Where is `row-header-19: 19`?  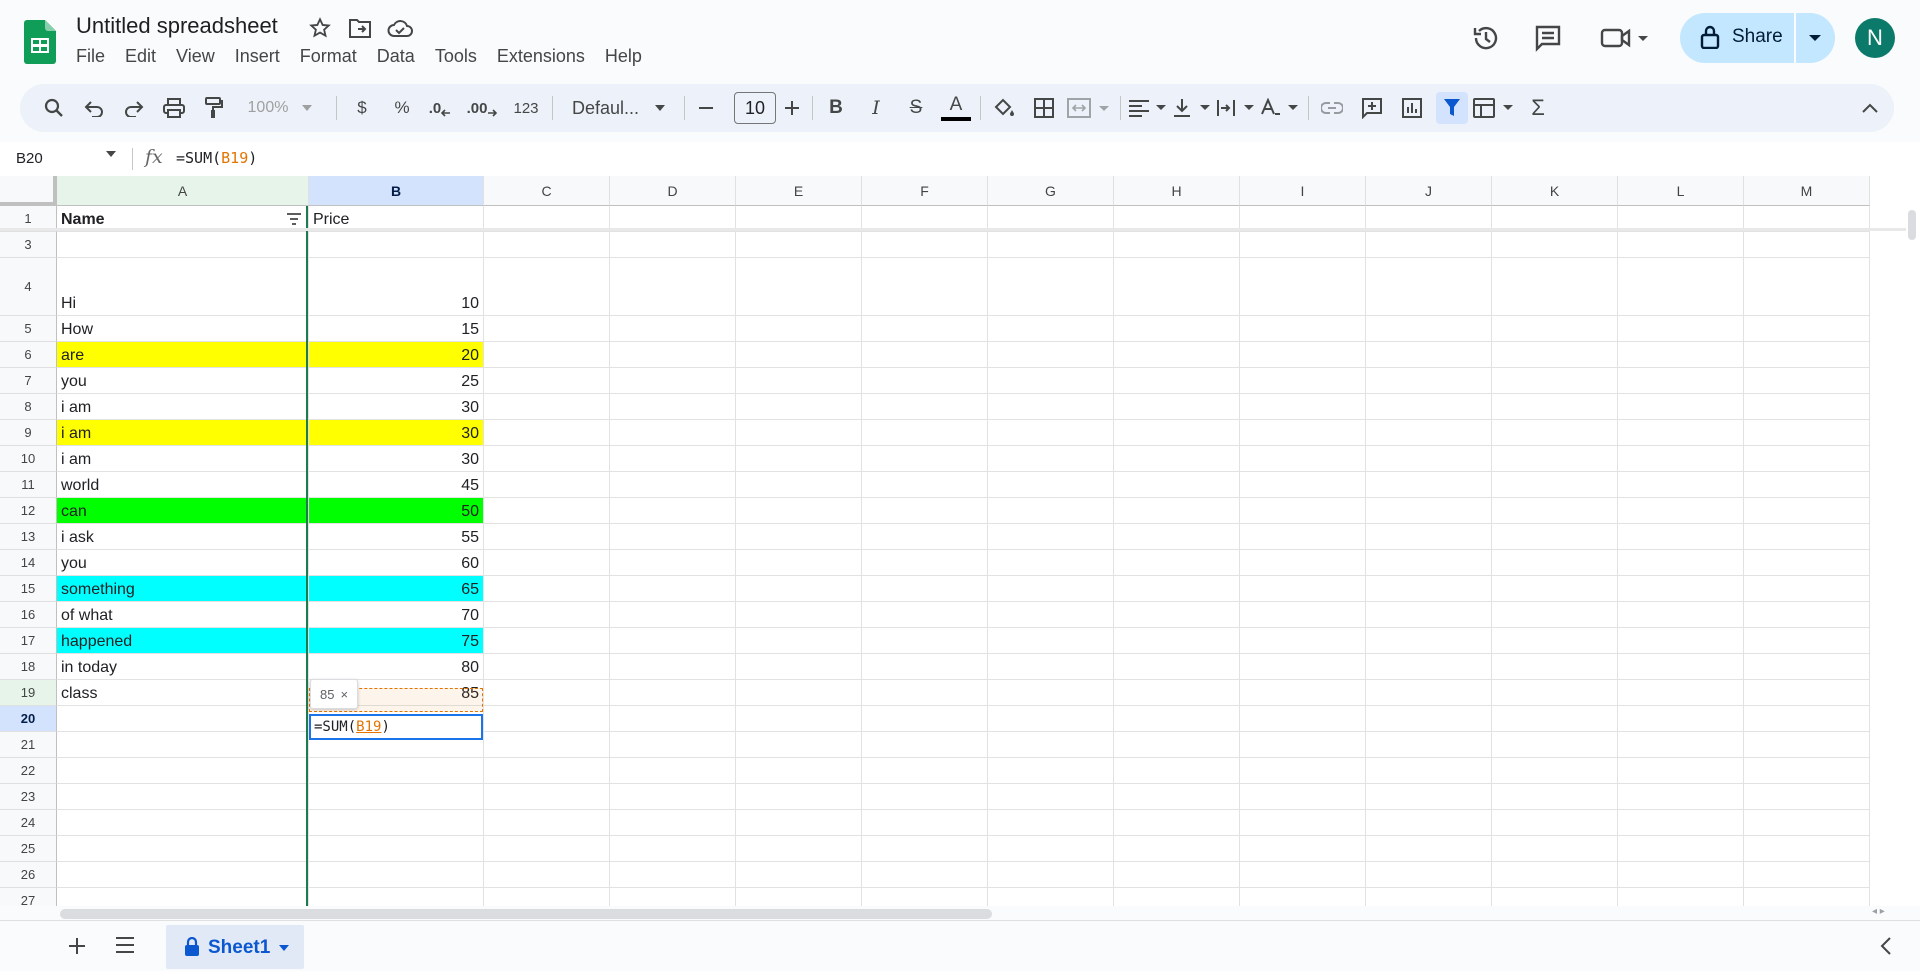
row-header-19: 19 is located at coordinates (28, 693).